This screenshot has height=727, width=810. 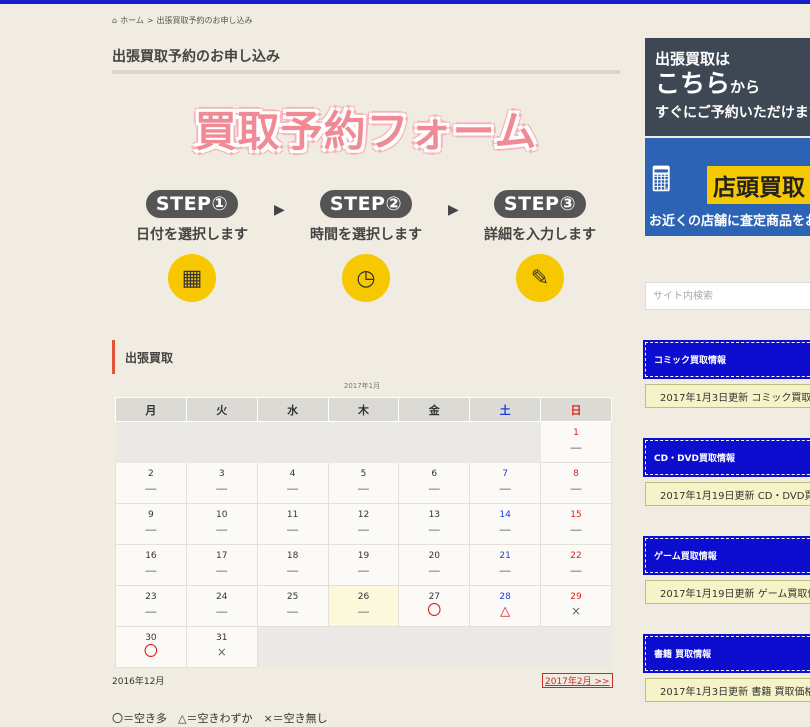 What do you see at coordinates (192, 204) in the screenshot?
I see `step-1-label: STEP①` at bounding box center [192, 204].